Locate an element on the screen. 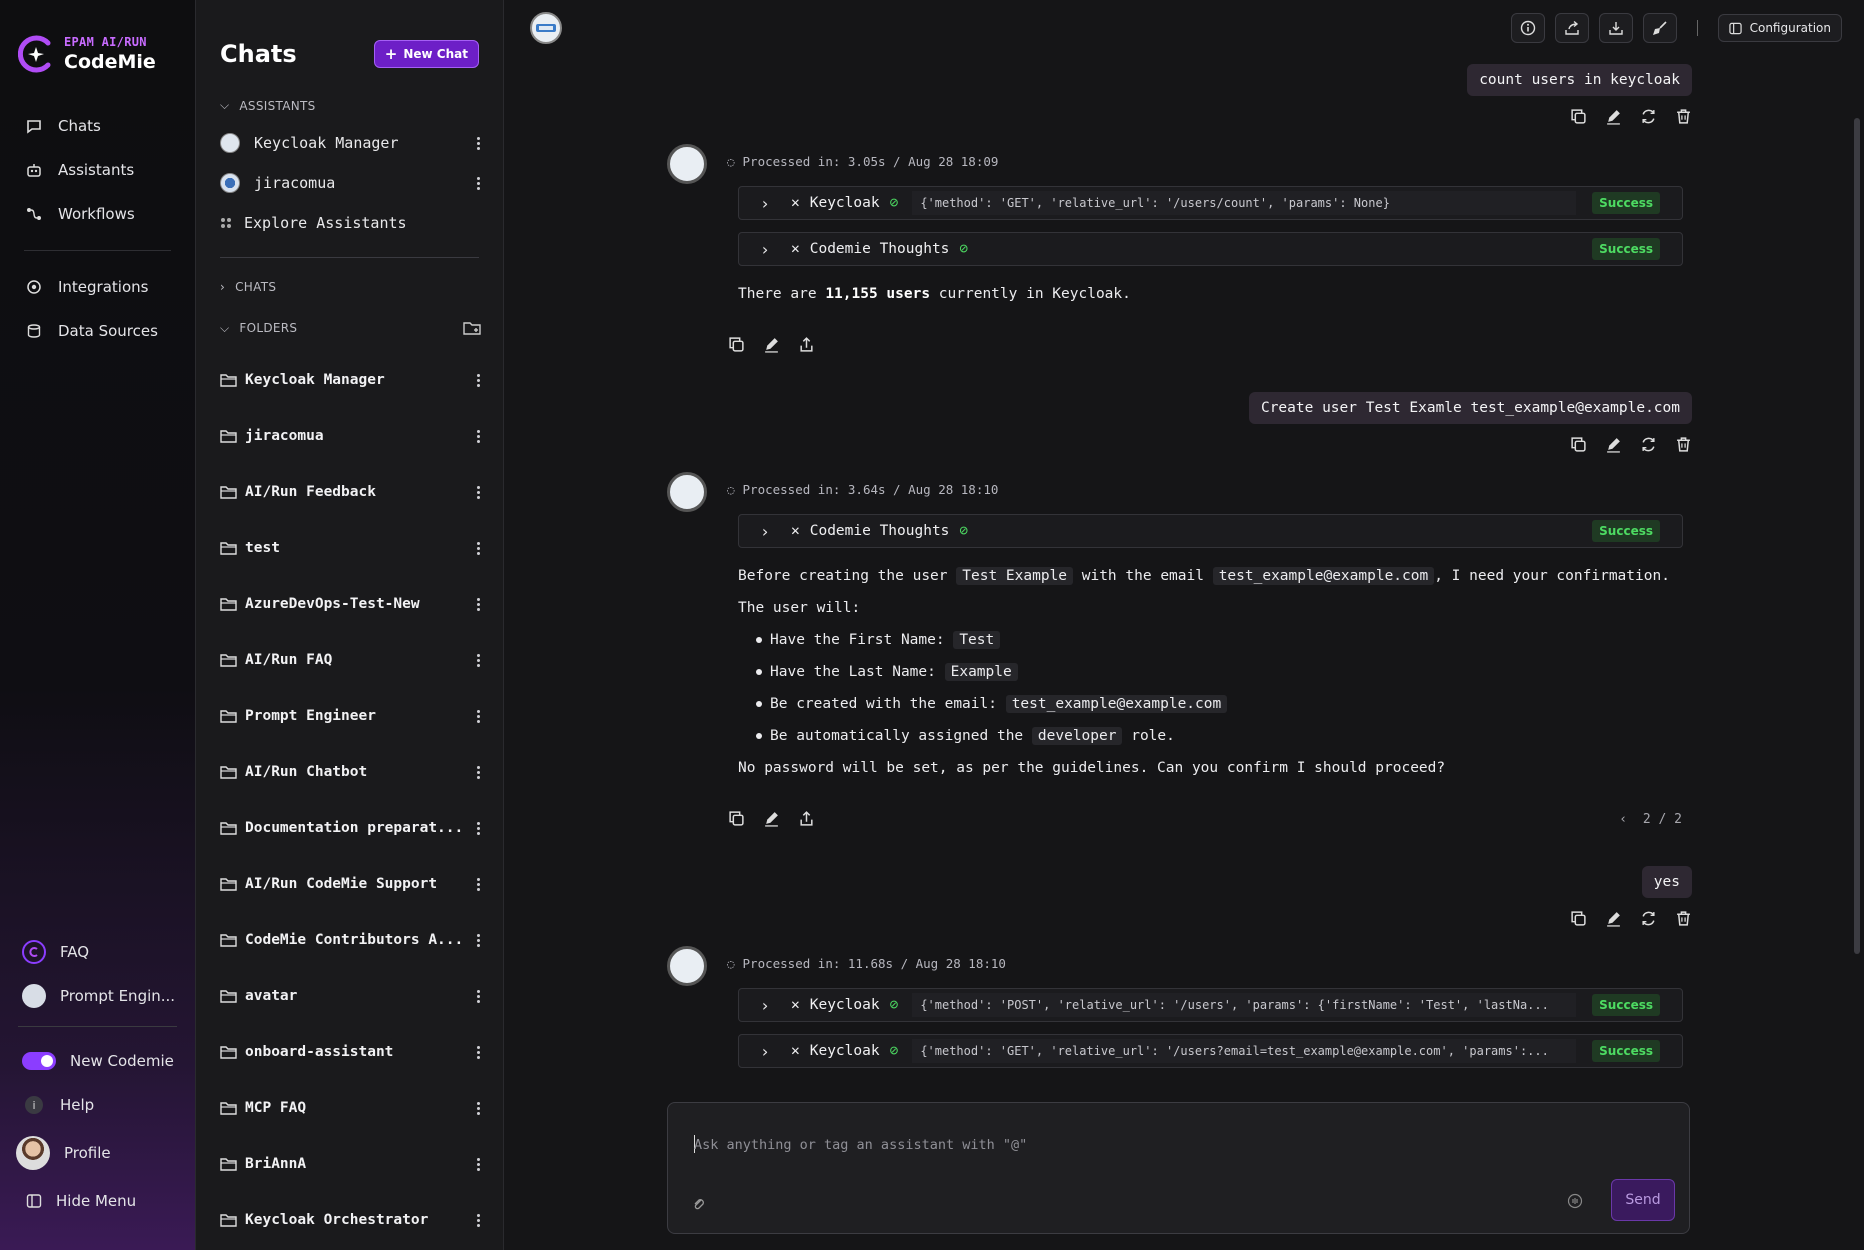 Image resolution: width=1864 pixels, height=1250 pixels. chevron-down-icon: ⌵ is located at coordinates (225, 105).